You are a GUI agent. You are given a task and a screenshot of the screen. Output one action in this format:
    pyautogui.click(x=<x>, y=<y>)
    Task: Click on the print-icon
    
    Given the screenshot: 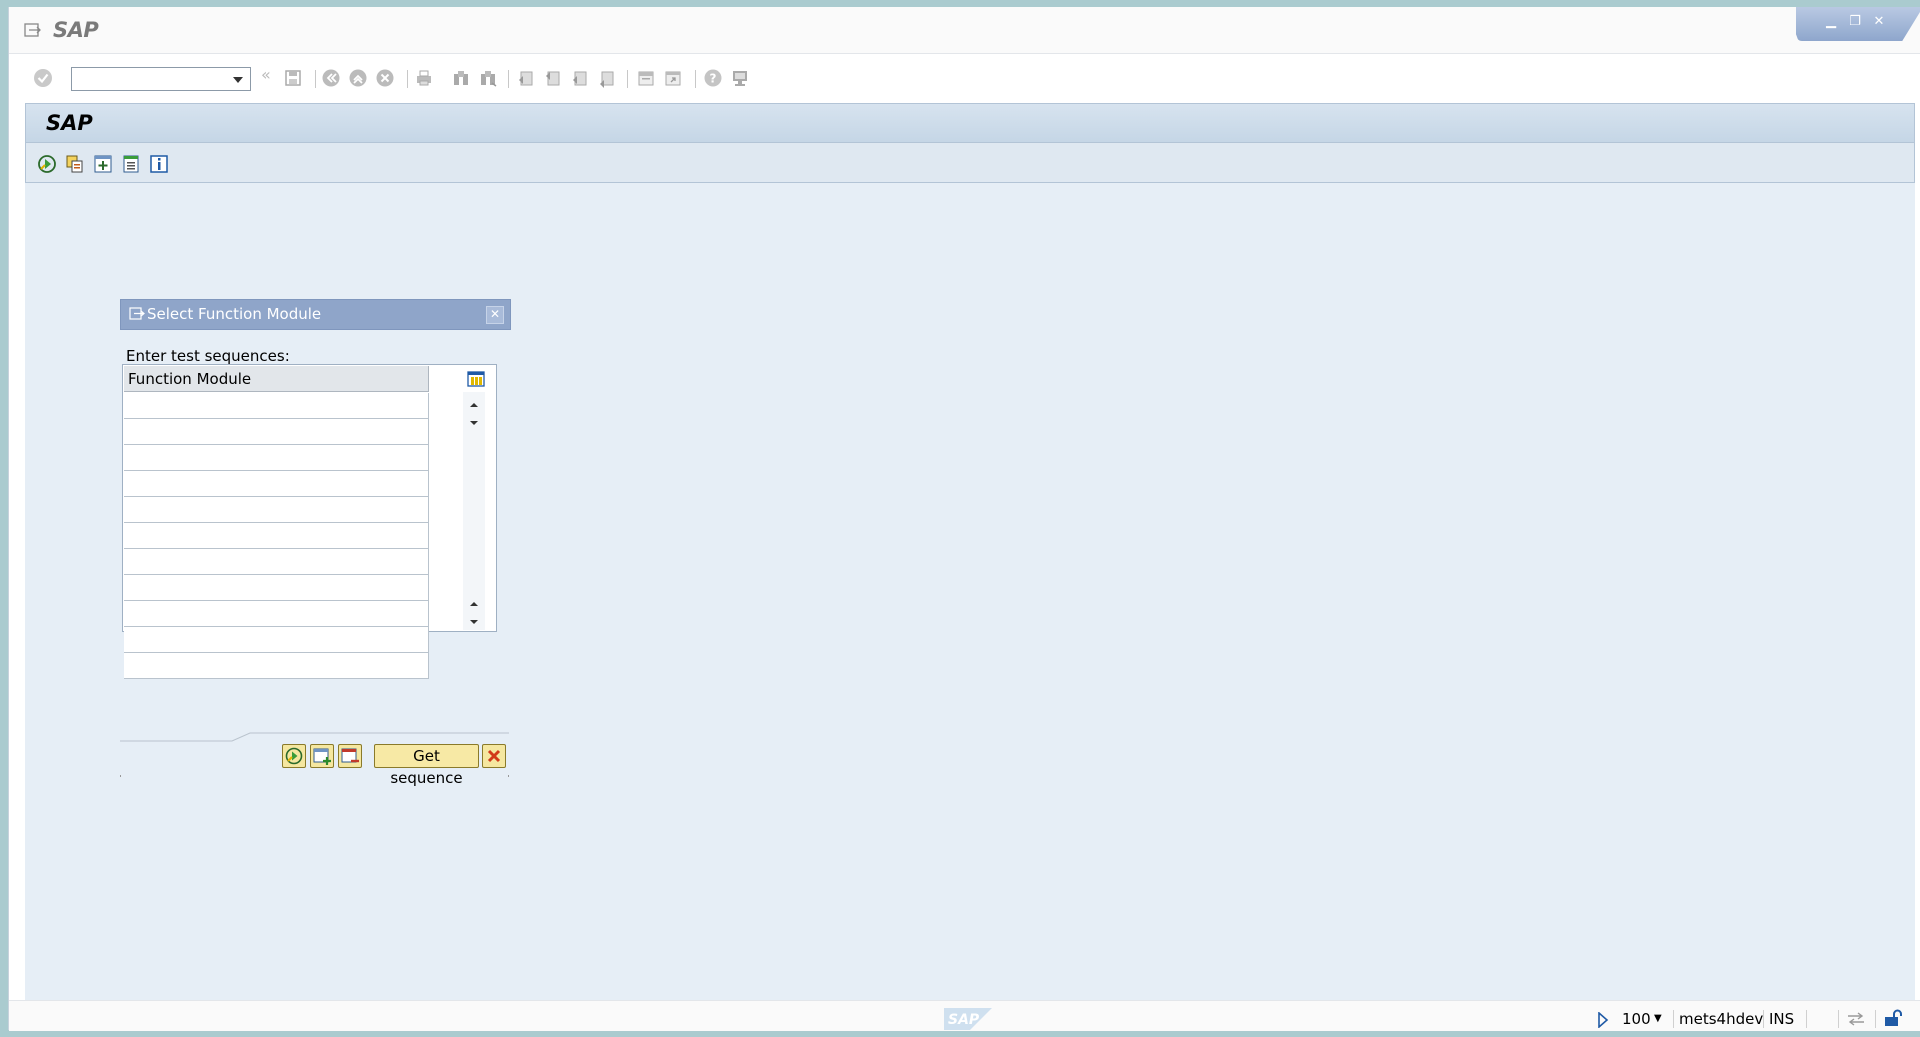 What is the action you would take?
    pyautogui.click(x=424, y=78)
    